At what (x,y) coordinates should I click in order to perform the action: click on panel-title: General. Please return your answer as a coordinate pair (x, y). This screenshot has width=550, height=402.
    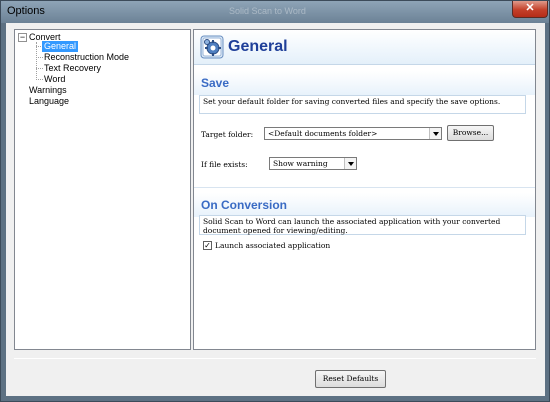
    Looking at the image, I should click on (258, 46).